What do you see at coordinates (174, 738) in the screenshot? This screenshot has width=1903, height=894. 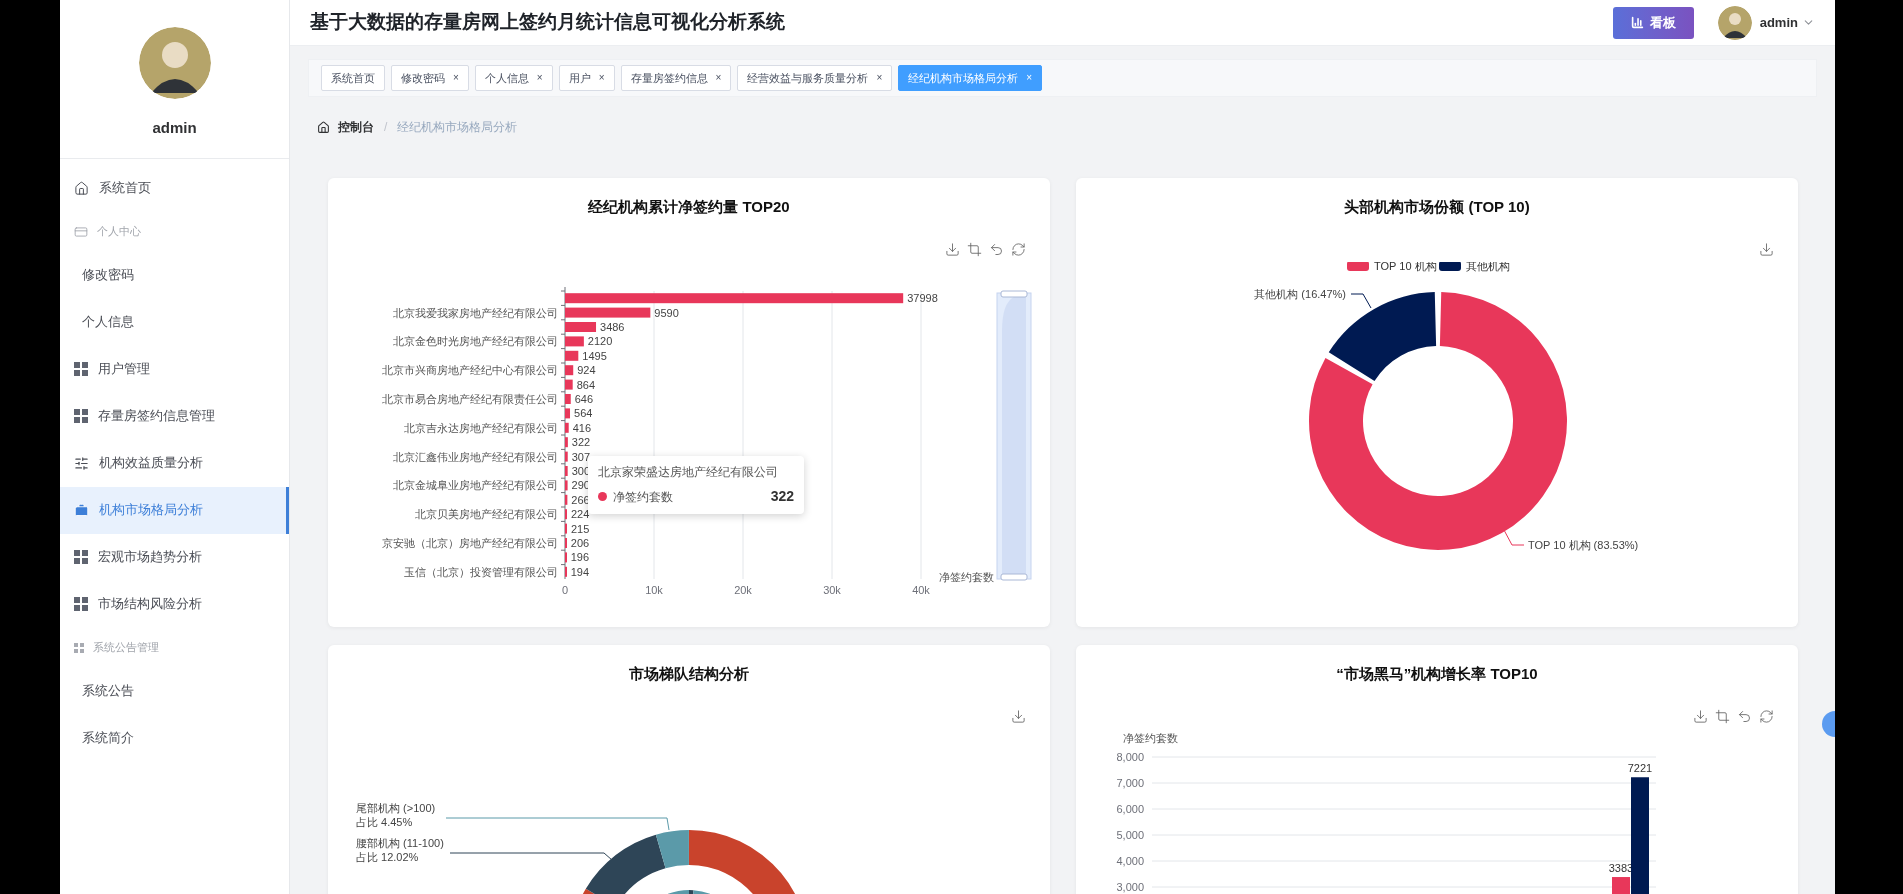 I see `menu-item: 系统简介` at bounding box center [174, 738].